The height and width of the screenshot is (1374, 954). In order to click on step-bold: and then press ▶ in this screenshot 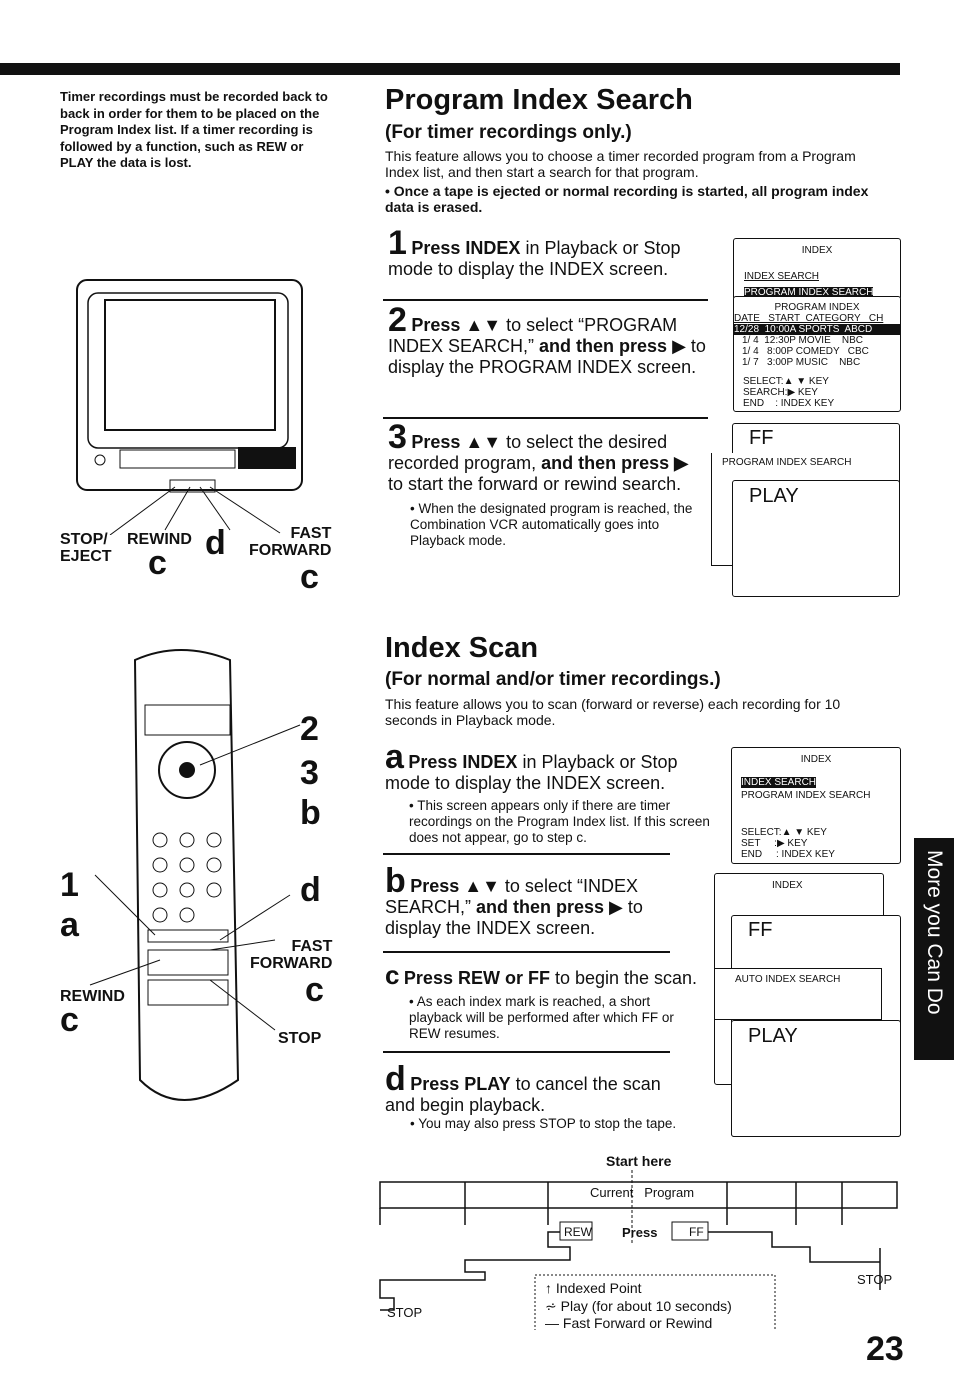, I will do `click(614, 463)`.